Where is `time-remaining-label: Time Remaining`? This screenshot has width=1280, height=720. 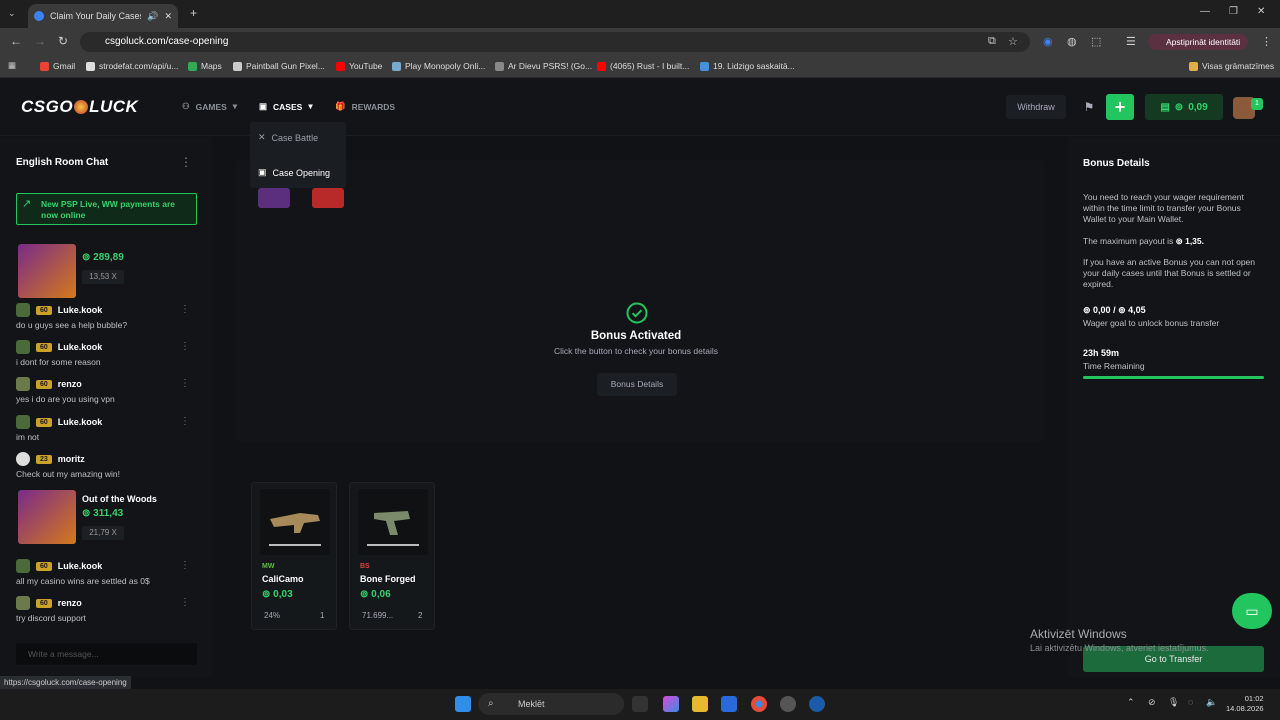 time-remaining-label: Time Remaining is located at coordinates (1114, 366).